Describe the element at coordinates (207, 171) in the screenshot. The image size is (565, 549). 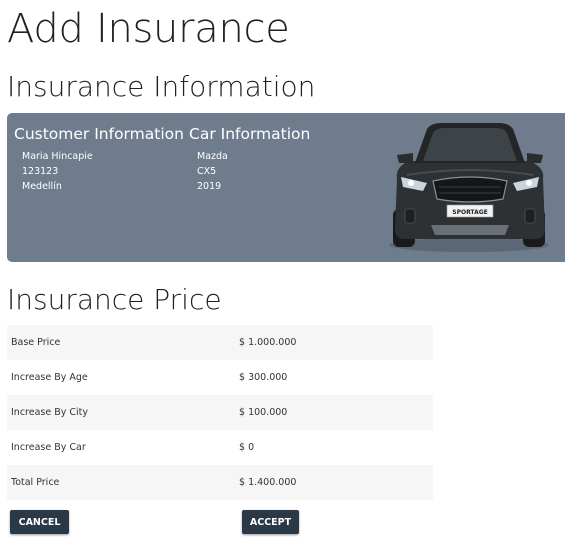
I see `car-model: CX5` at that location.